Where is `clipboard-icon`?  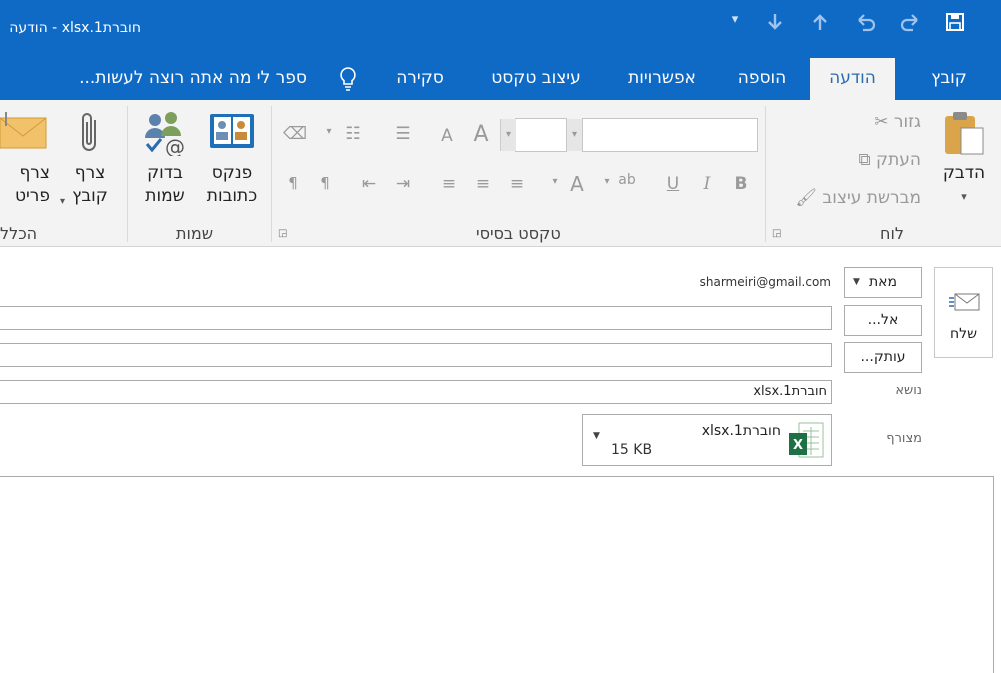 clipboard-icon is located at coordinates (964, 135).